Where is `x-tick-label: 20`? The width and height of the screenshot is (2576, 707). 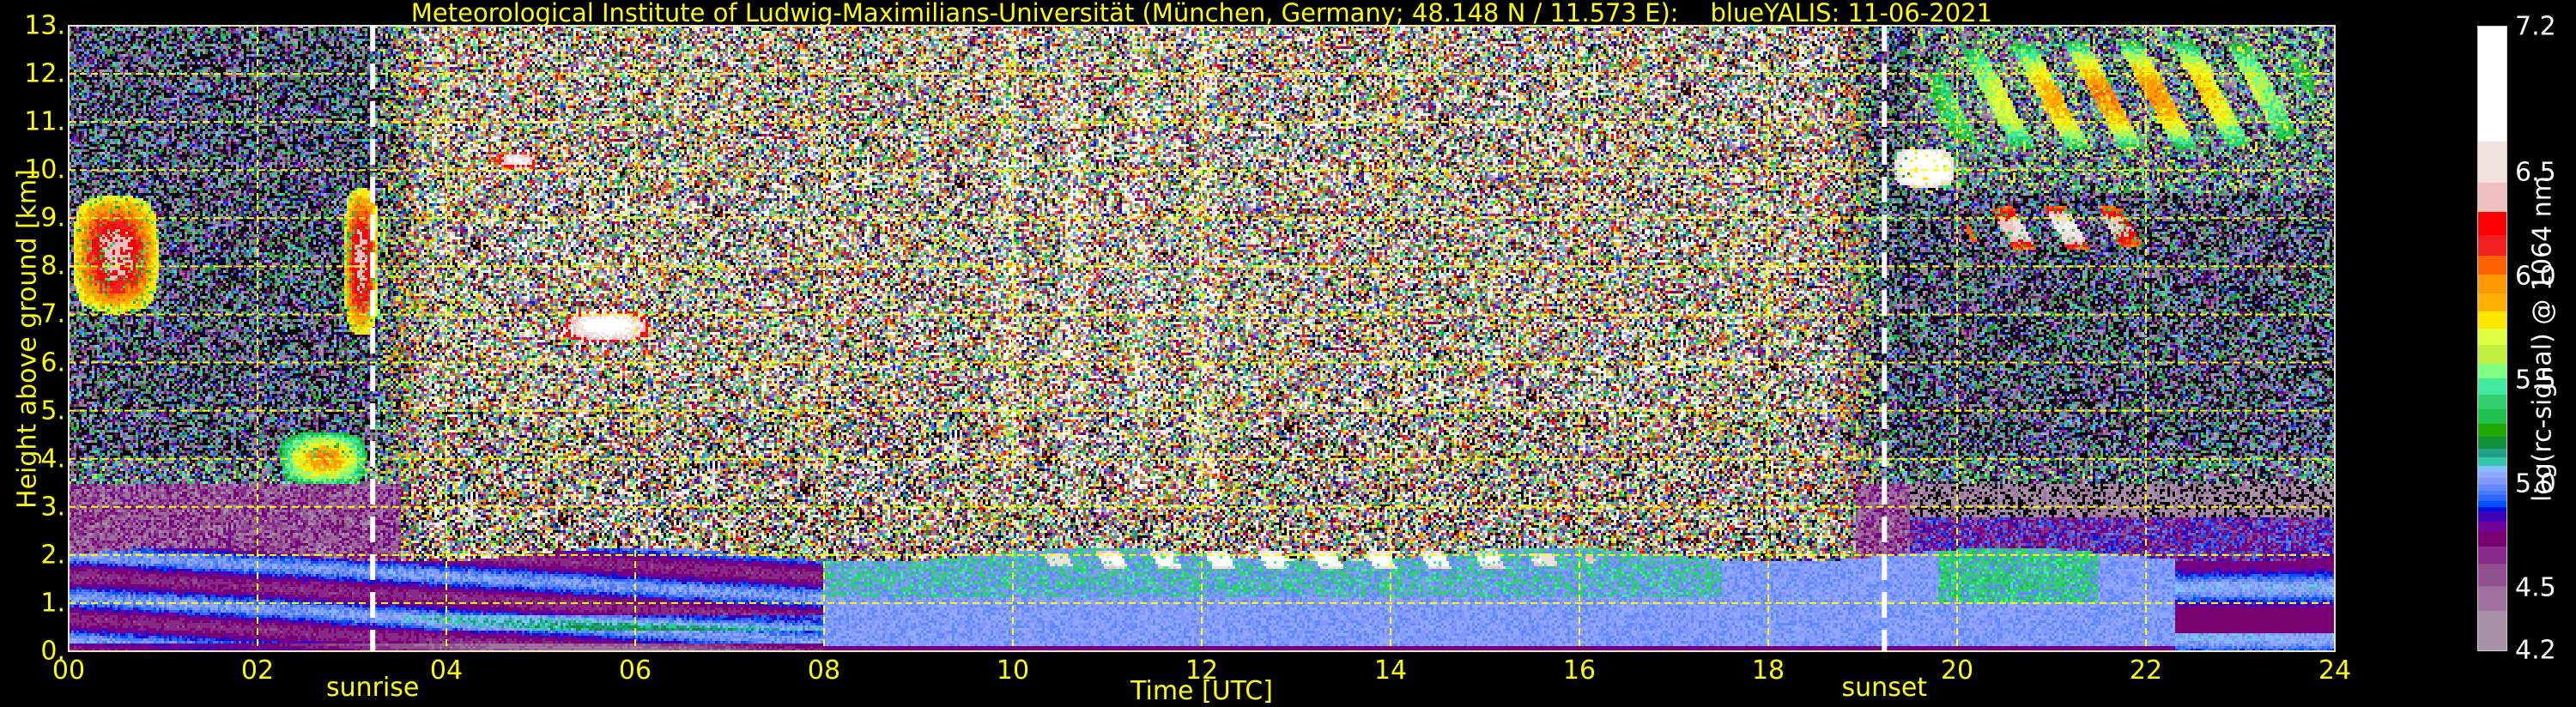
x-tick-label: 20 is located at coordinates (1957, 671).